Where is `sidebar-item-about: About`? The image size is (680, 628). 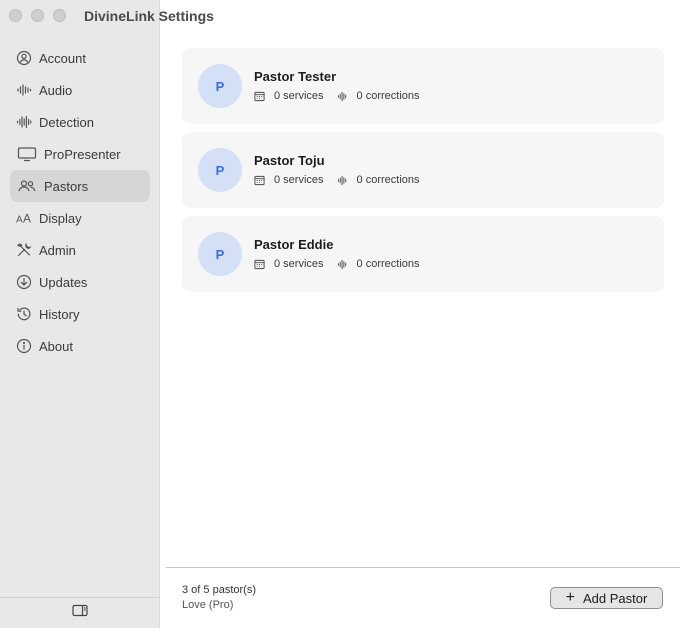 sidebar-item-about: About is located at coordinates (80, 346).